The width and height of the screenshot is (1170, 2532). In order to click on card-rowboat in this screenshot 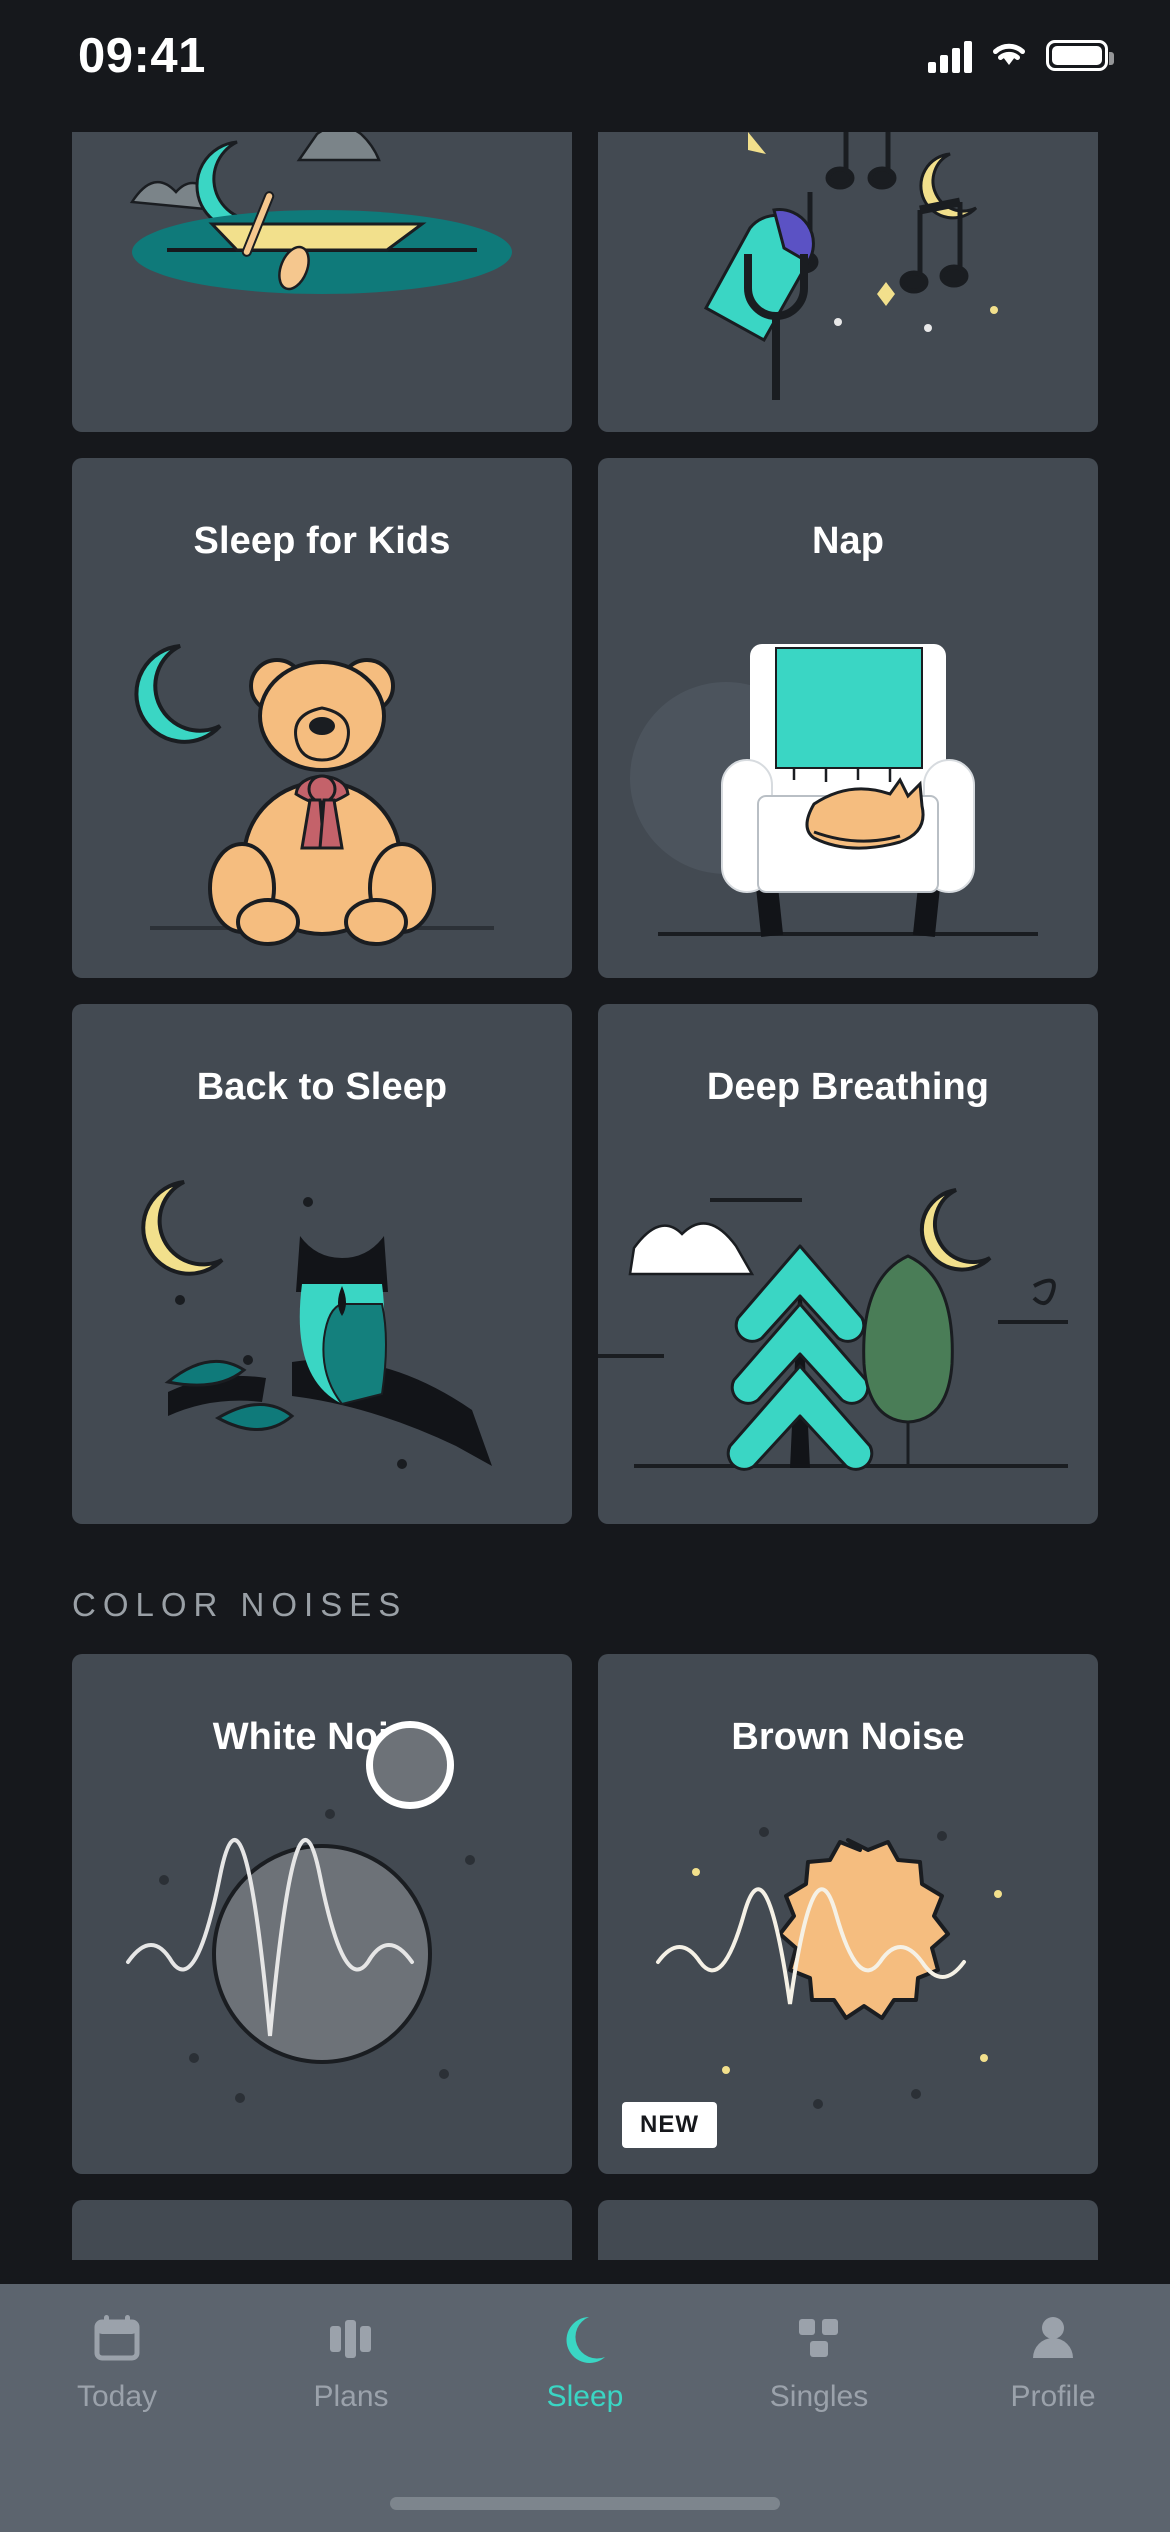, I will do `click(322, 282)`.